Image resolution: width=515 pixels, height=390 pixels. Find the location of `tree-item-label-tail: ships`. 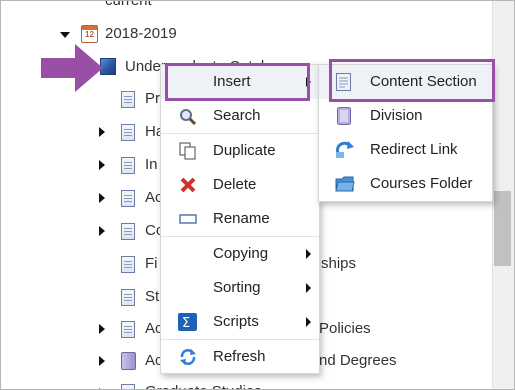

tree-item-label-tail: ships is located at coordinates (339, 263).